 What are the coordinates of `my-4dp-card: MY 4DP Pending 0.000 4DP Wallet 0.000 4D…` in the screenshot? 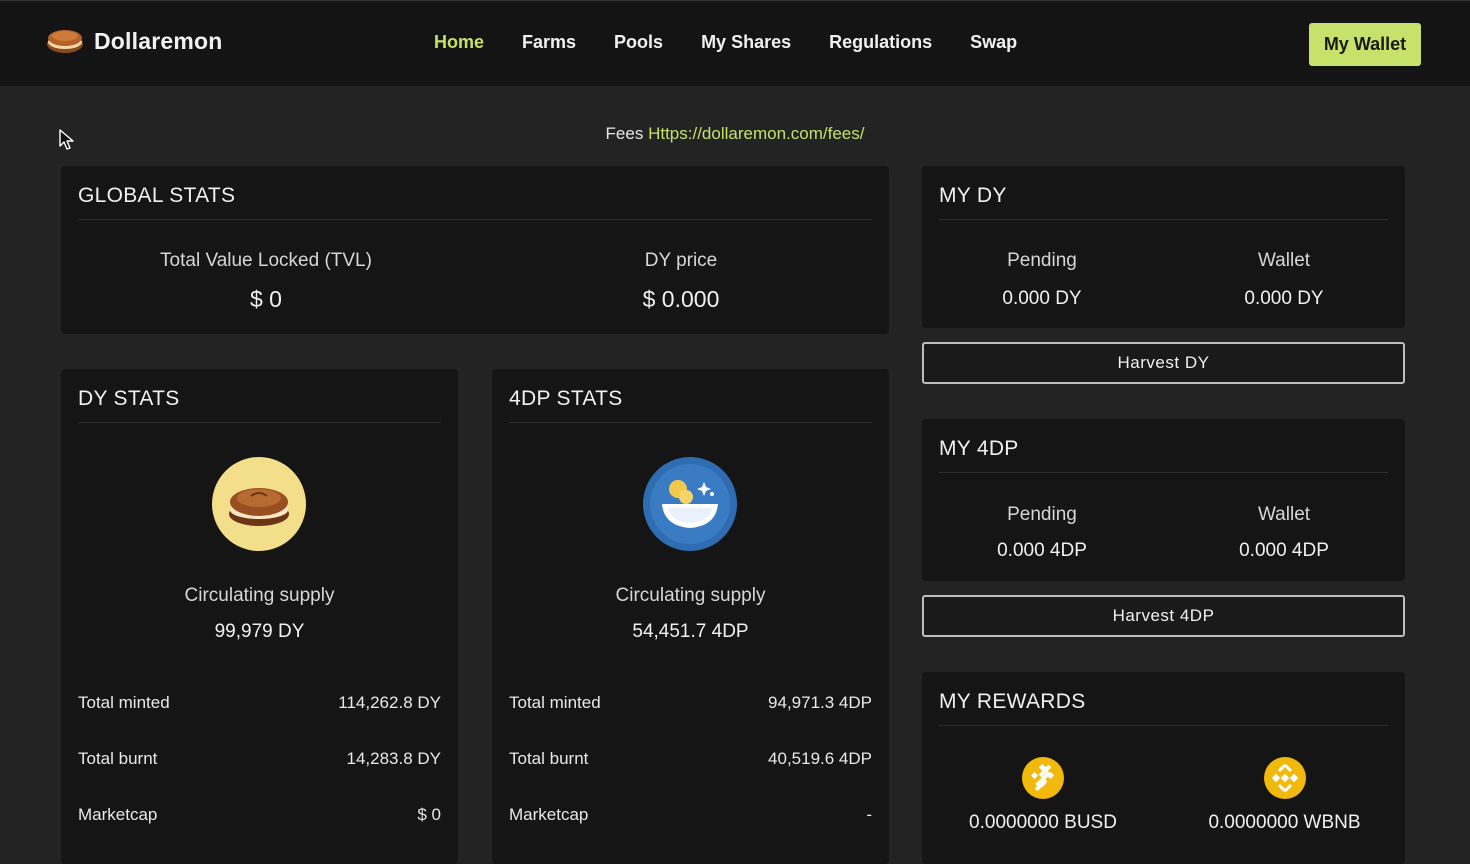 It's located at (1163, 500).